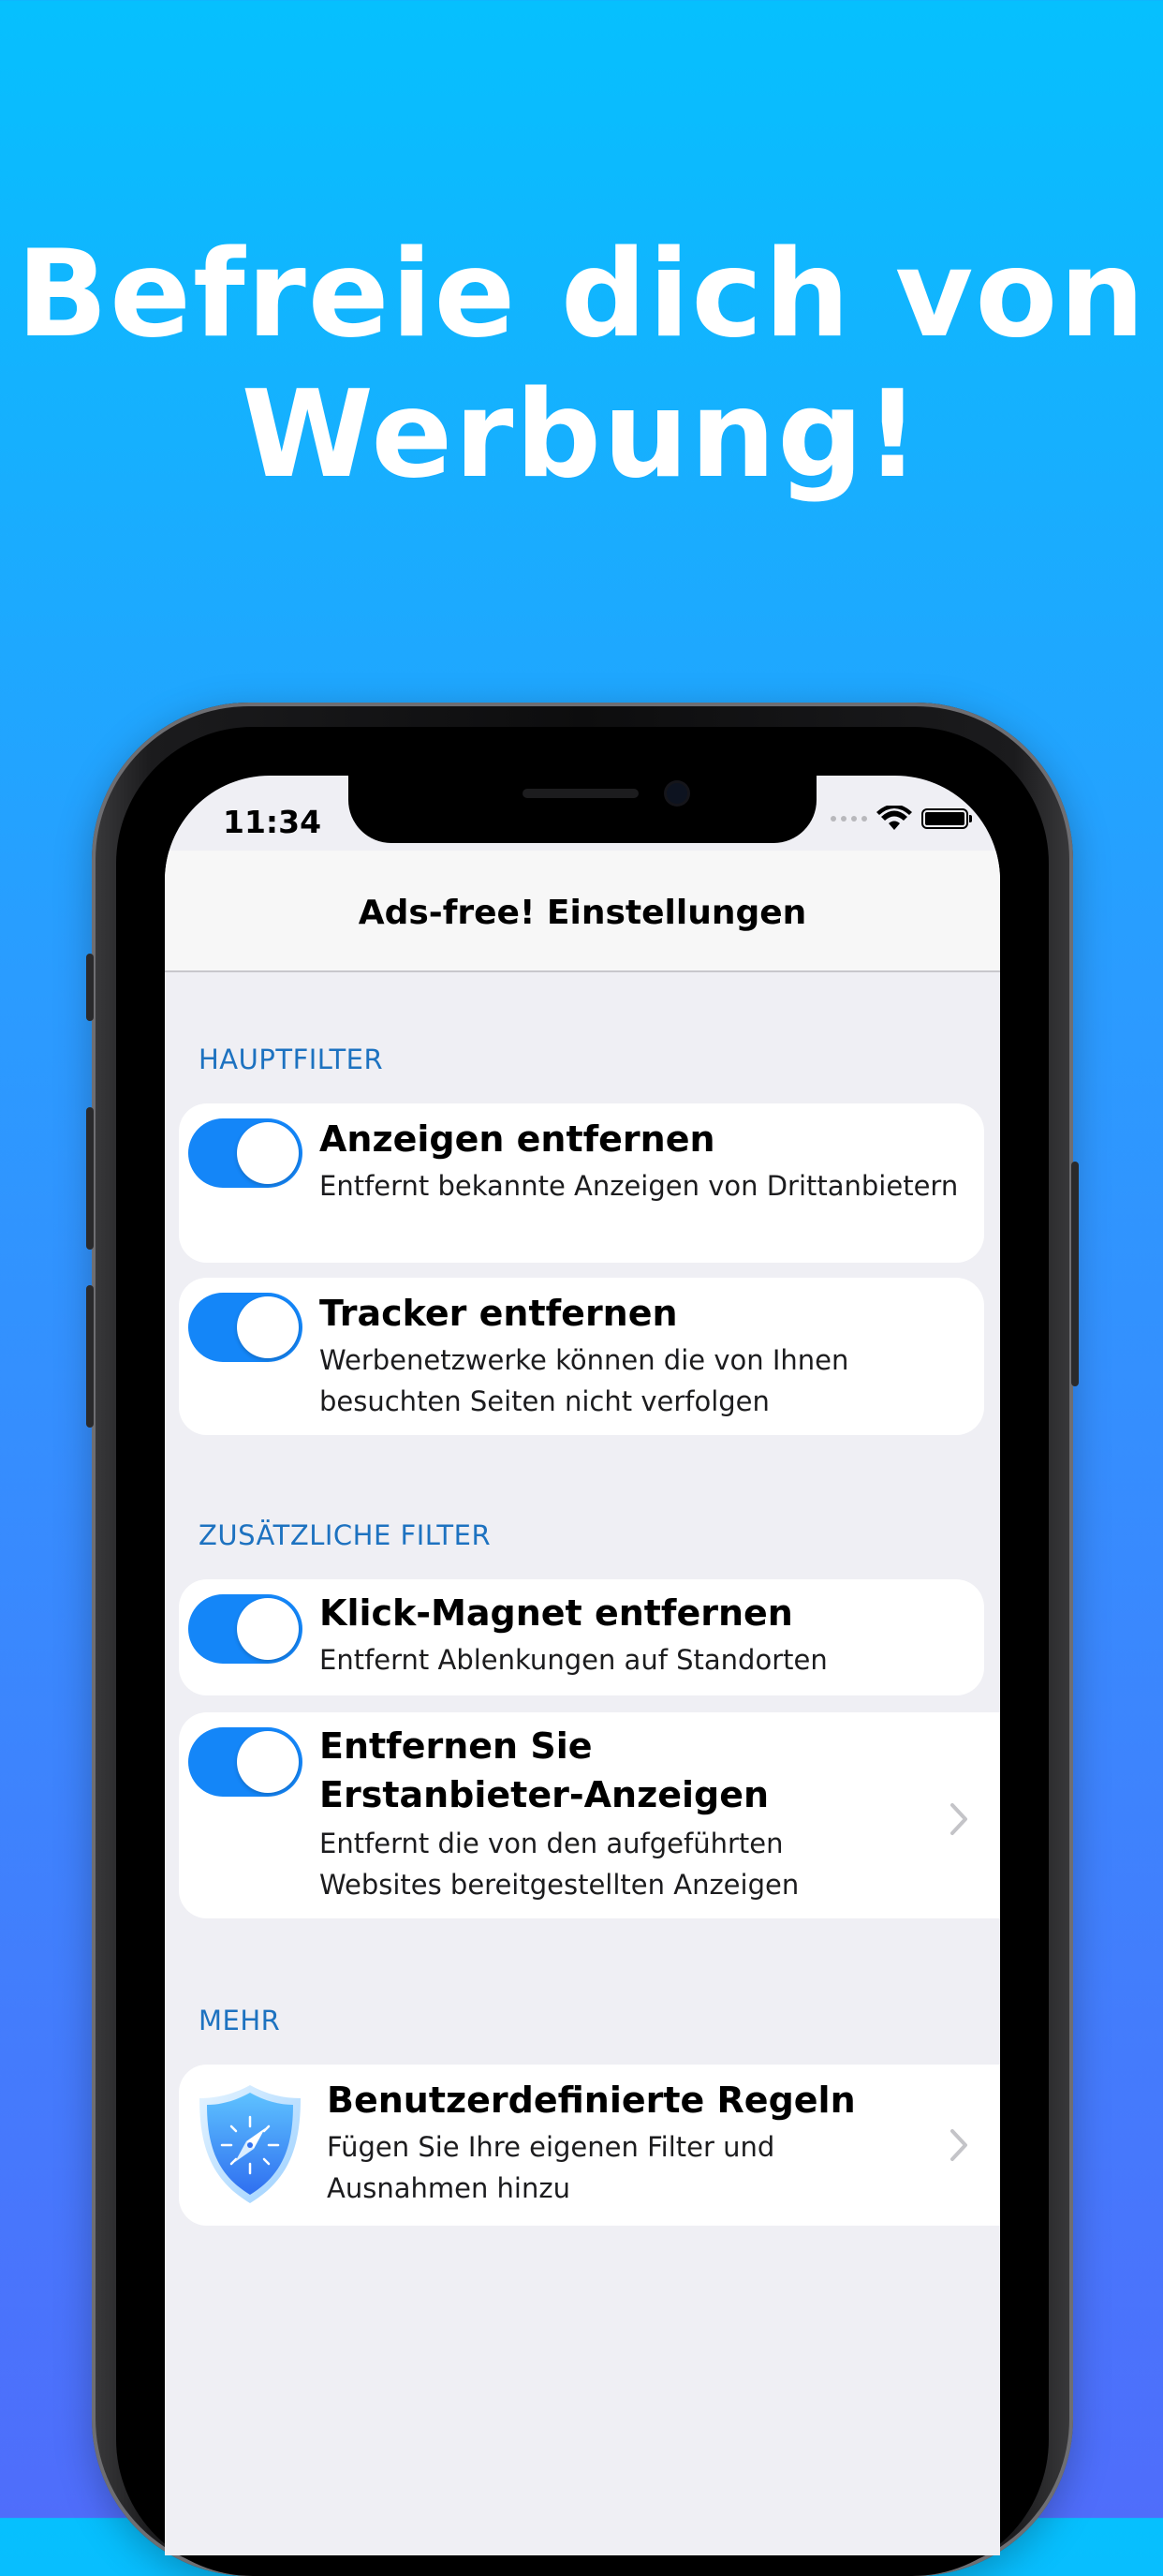 The image size is (1163, 2576). I want to click on headline-line-1: Befreie dich von, so click(581, 294).